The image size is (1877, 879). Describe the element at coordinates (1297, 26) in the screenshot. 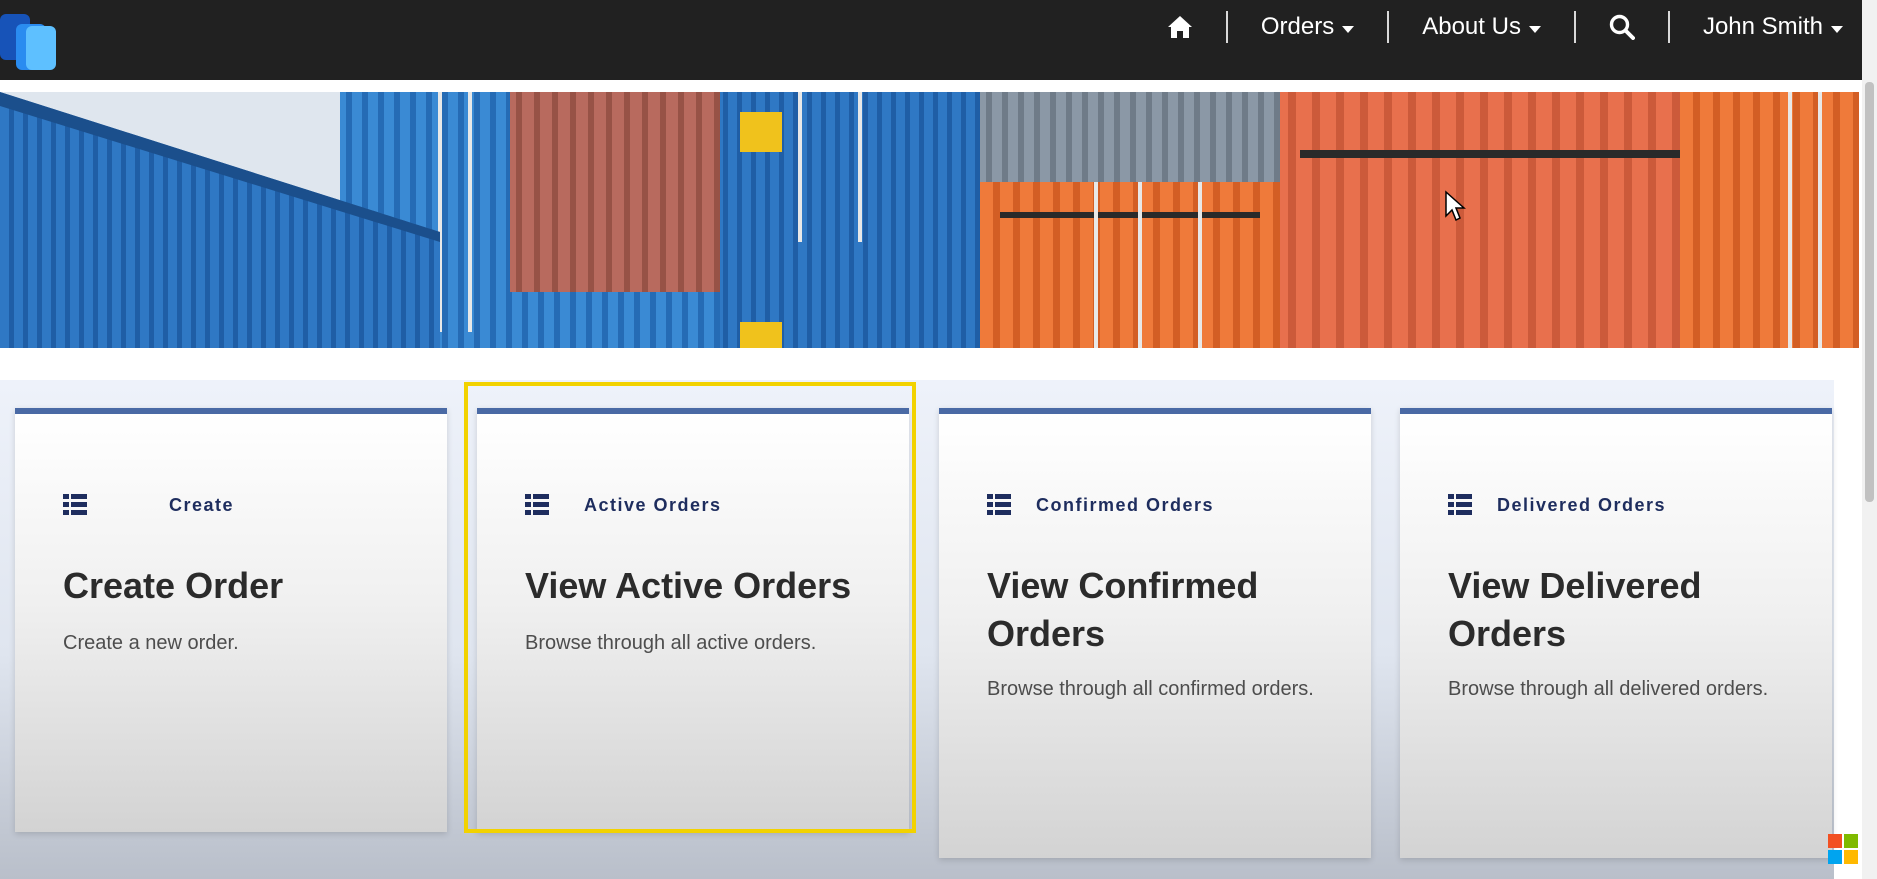

I see `orders-menu-label: Orders` at that location.